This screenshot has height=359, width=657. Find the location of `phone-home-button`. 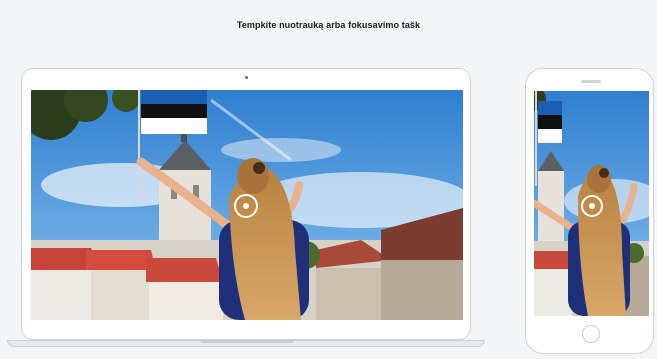

phone-home-button is located at coordinates (591, 334).